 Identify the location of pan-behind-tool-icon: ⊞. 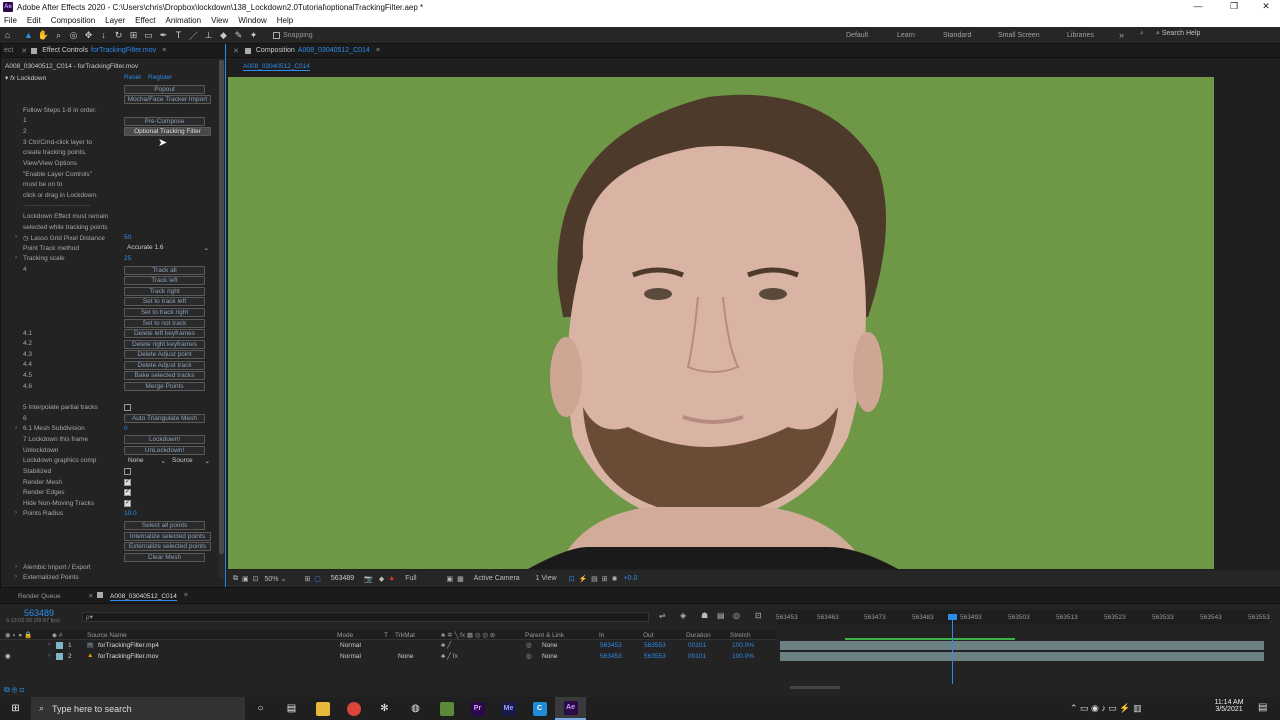
(133, 35).